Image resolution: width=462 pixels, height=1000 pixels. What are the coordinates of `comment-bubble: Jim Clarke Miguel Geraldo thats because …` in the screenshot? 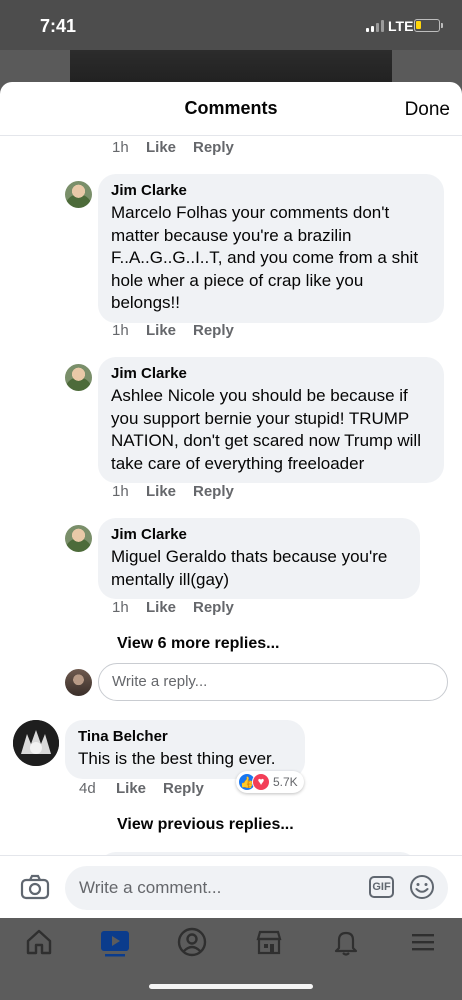 It's located at (259, 558).